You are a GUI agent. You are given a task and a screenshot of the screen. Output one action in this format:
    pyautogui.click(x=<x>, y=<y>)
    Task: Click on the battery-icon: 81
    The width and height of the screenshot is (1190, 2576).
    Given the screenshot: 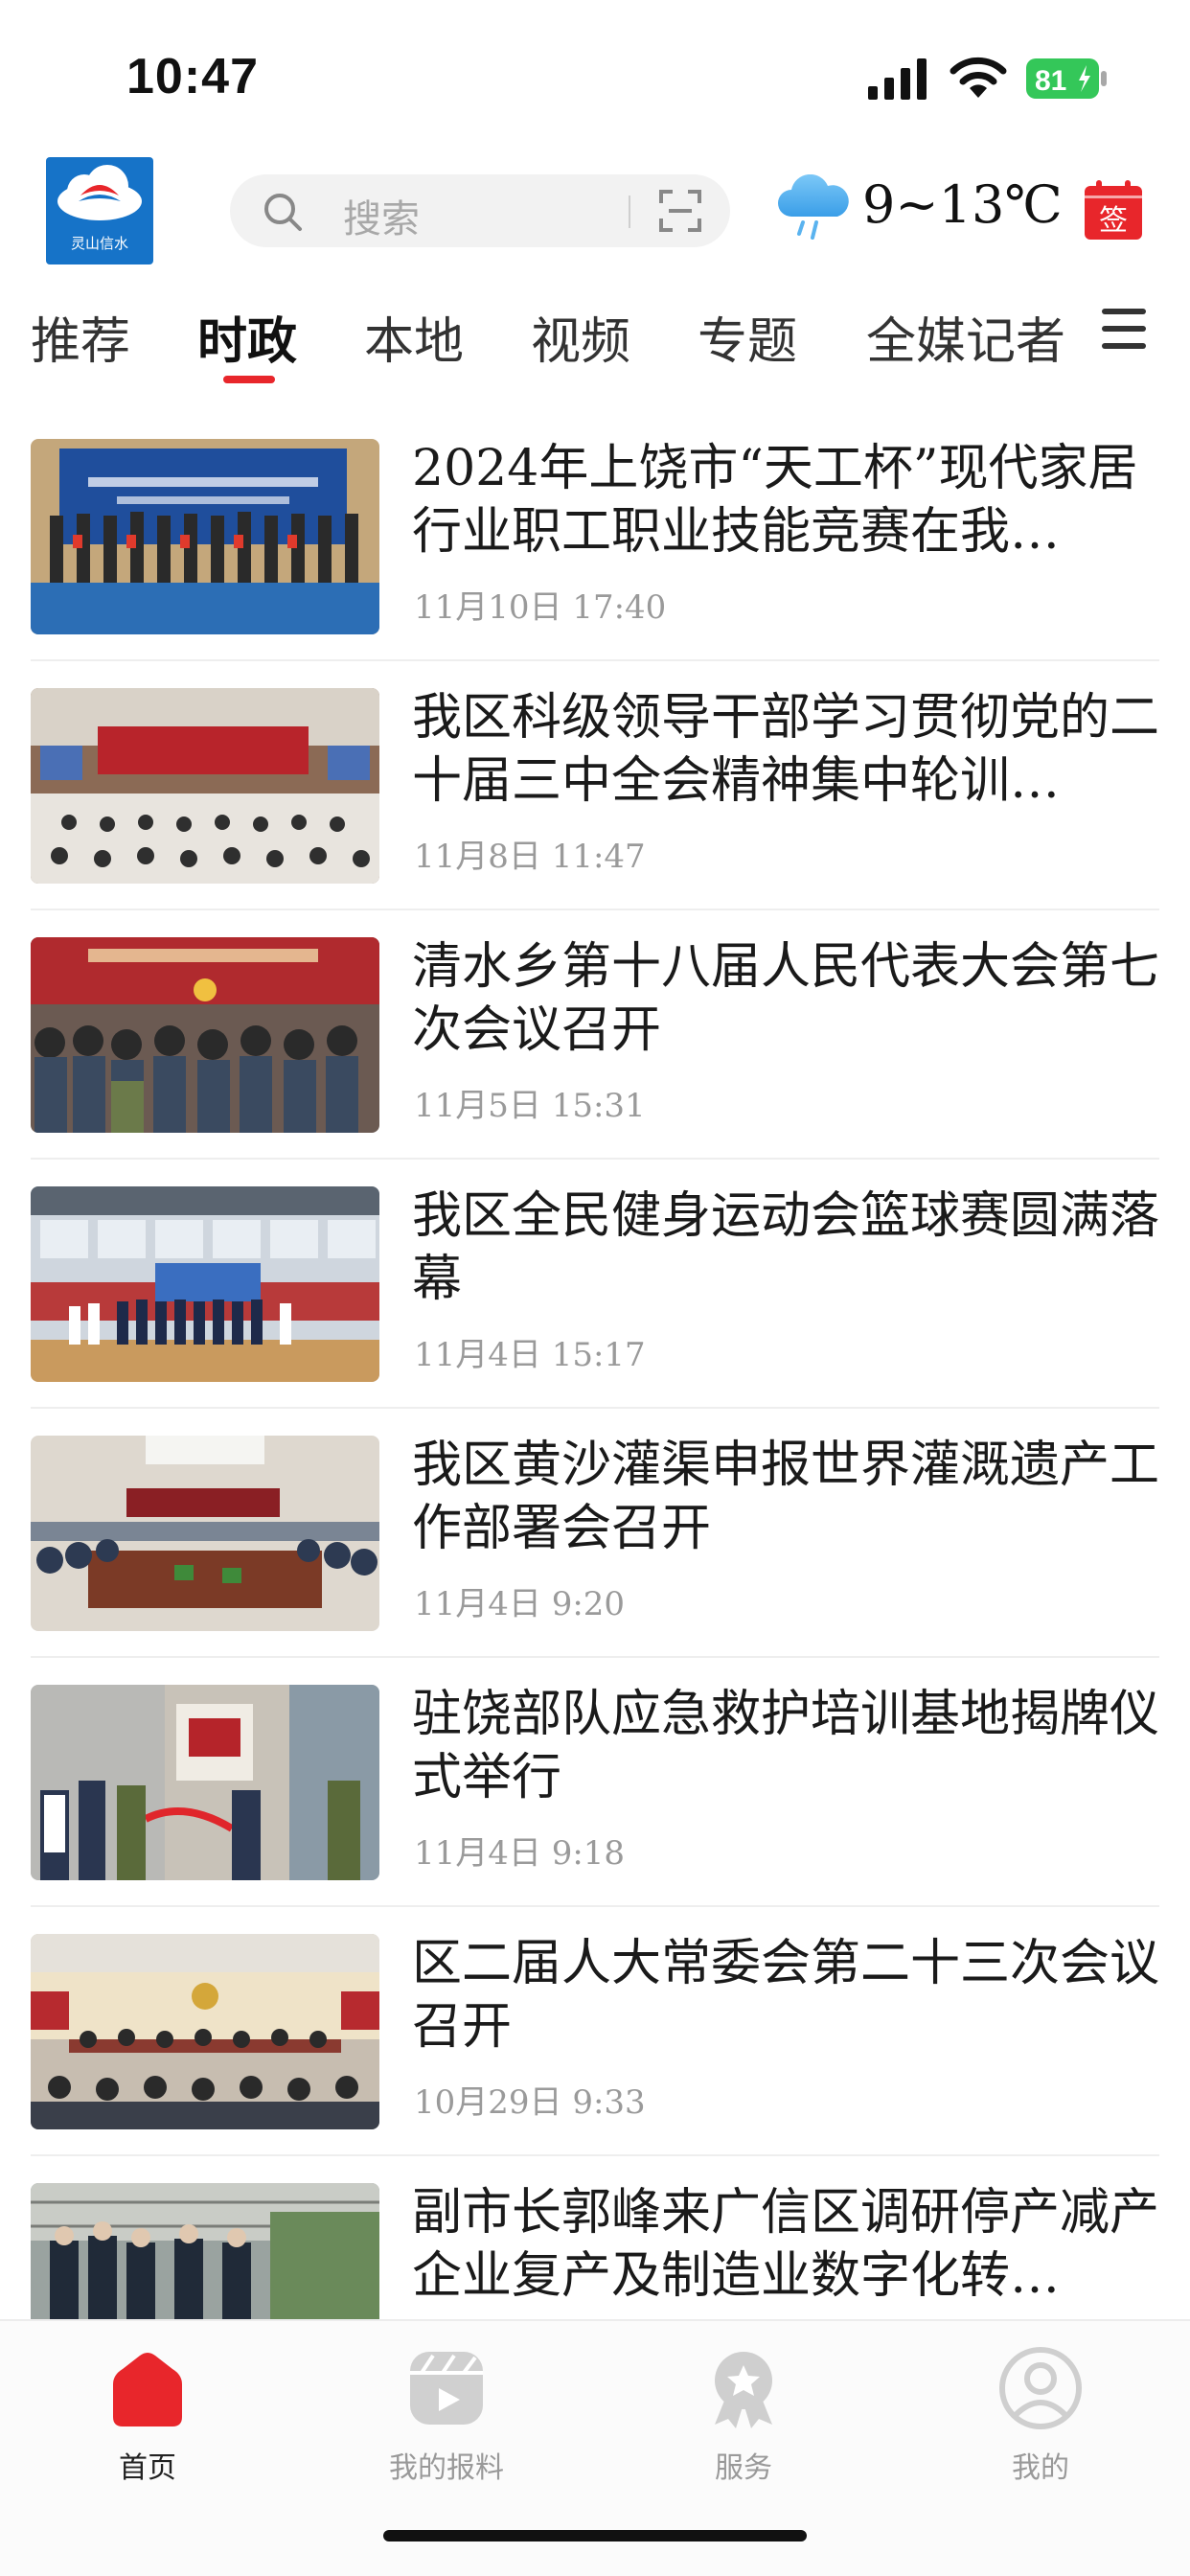 What is the action you would take?
    pyautogui.click(x=1067, y=78)
    